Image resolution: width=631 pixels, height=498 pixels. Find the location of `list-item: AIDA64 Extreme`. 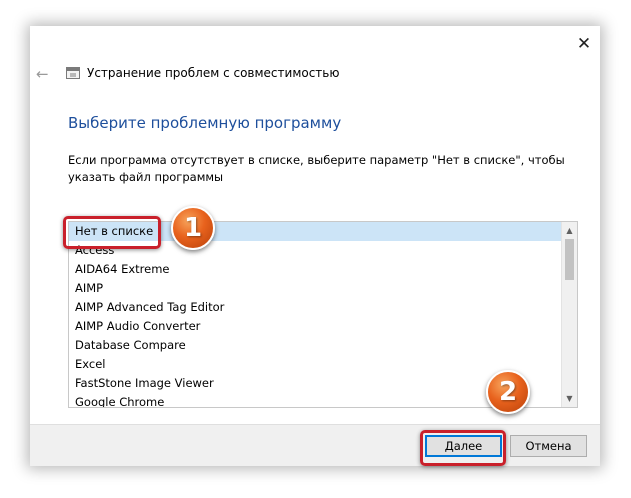

list-item: AIDA64 Extreme is located at coordinates (315, 269).